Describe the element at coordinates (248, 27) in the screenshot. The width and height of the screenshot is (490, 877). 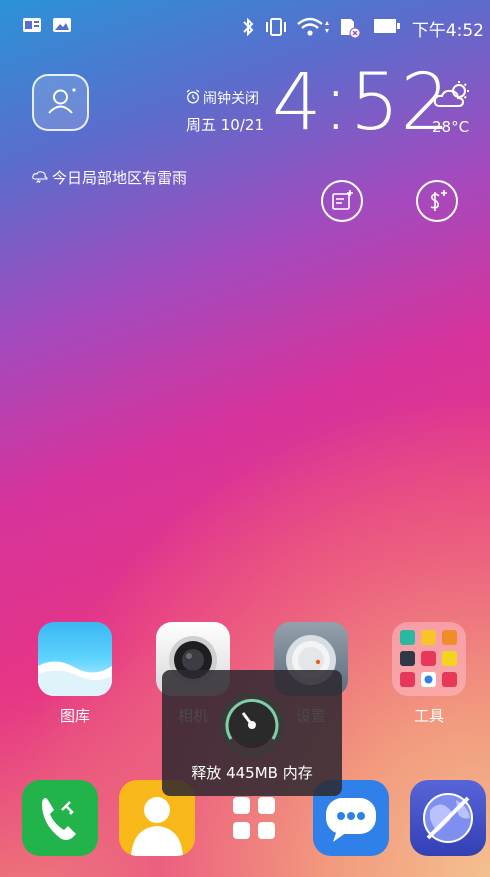
I see `bluetooth-icon` at that location.